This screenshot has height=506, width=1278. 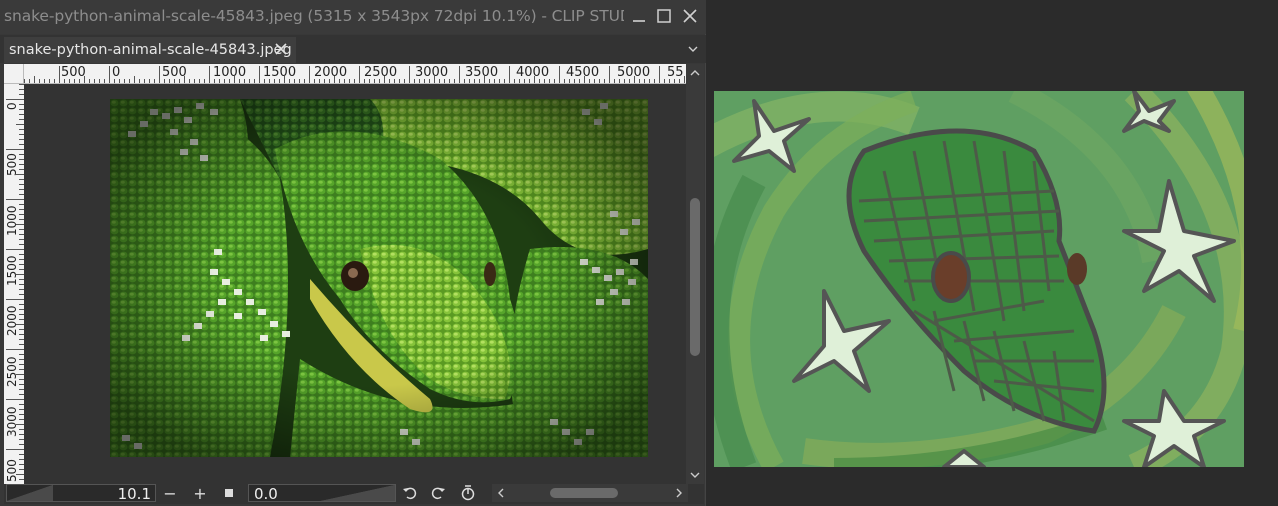 What do you see at coordinates (14, 74) in the screenshot?
I see `ruler-corner` at bounding box center [14, 74].